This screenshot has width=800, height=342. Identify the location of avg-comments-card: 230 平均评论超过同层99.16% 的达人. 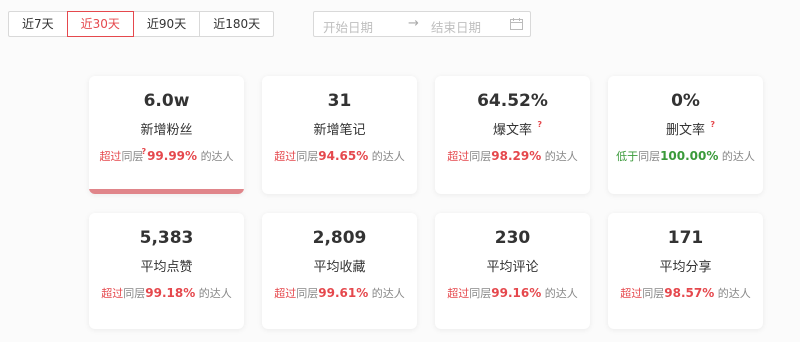
(512, 271).